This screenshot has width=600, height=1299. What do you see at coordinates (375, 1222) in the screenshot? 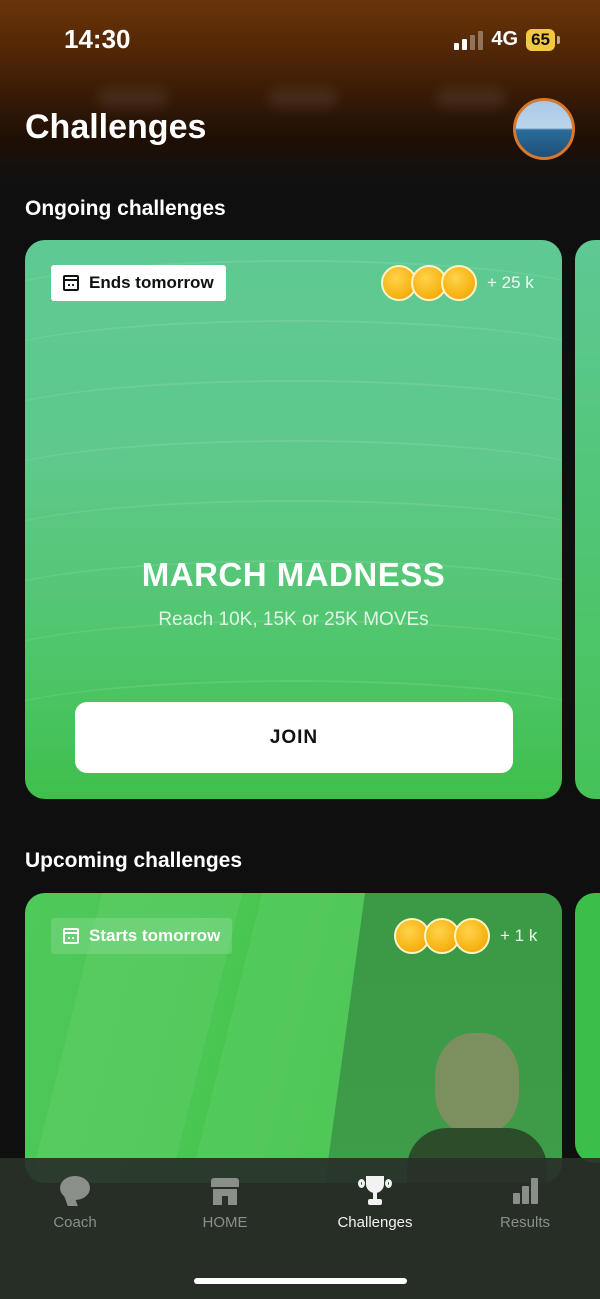
I see `tab-label: Challenges` at bounding box center [375, 1222].